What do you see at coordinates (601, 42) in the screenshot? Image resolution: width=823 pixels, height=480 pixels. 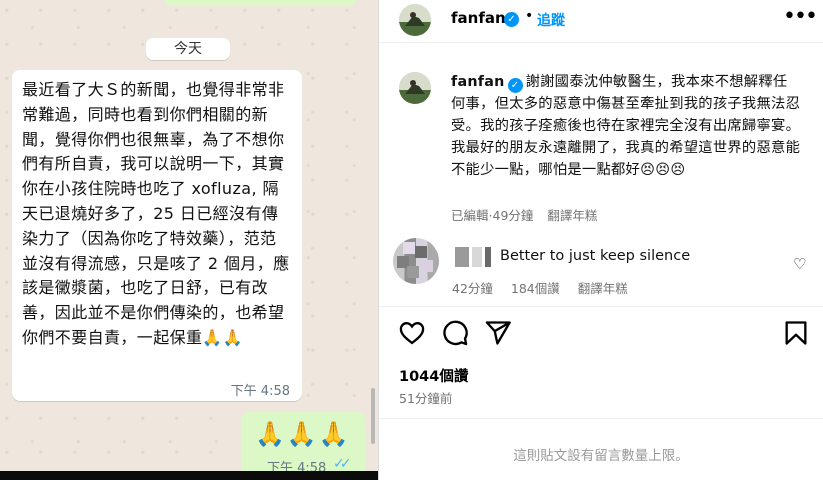 I see `header-divider` at bounding box center [601, 42].